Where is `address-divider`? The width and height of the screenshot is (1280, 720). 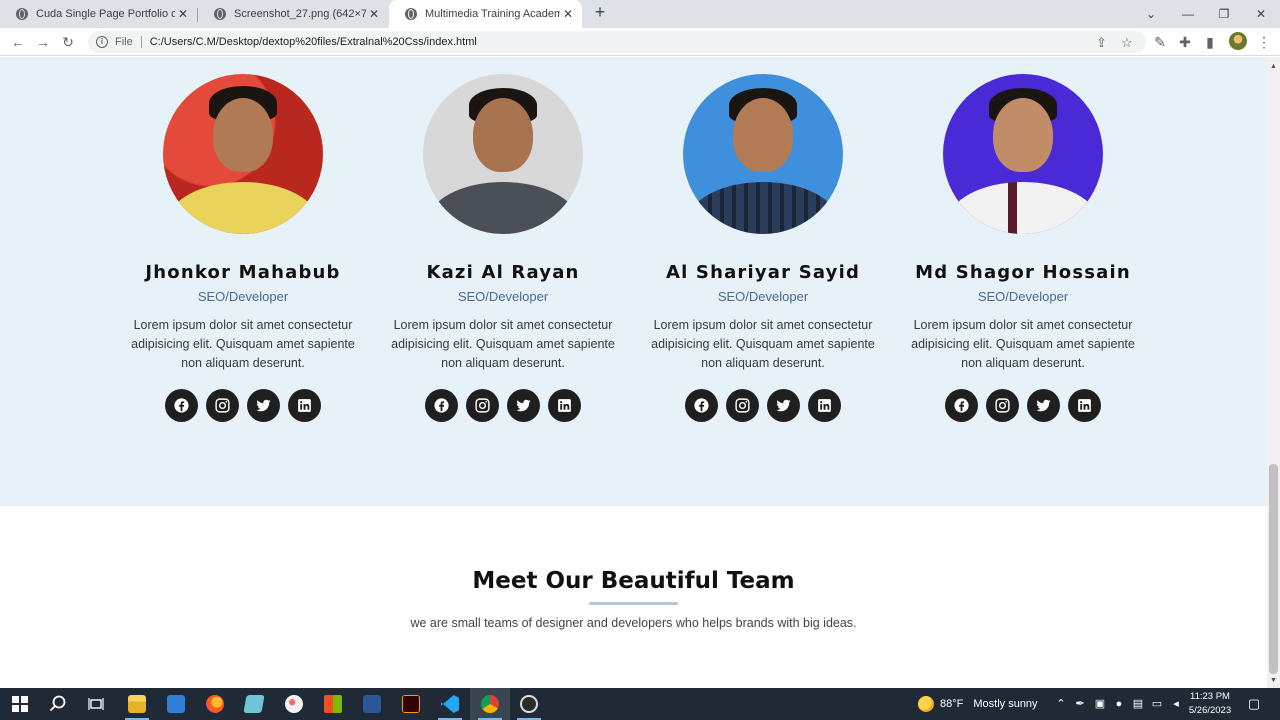
address-divider is located at coordinates (141, 42).